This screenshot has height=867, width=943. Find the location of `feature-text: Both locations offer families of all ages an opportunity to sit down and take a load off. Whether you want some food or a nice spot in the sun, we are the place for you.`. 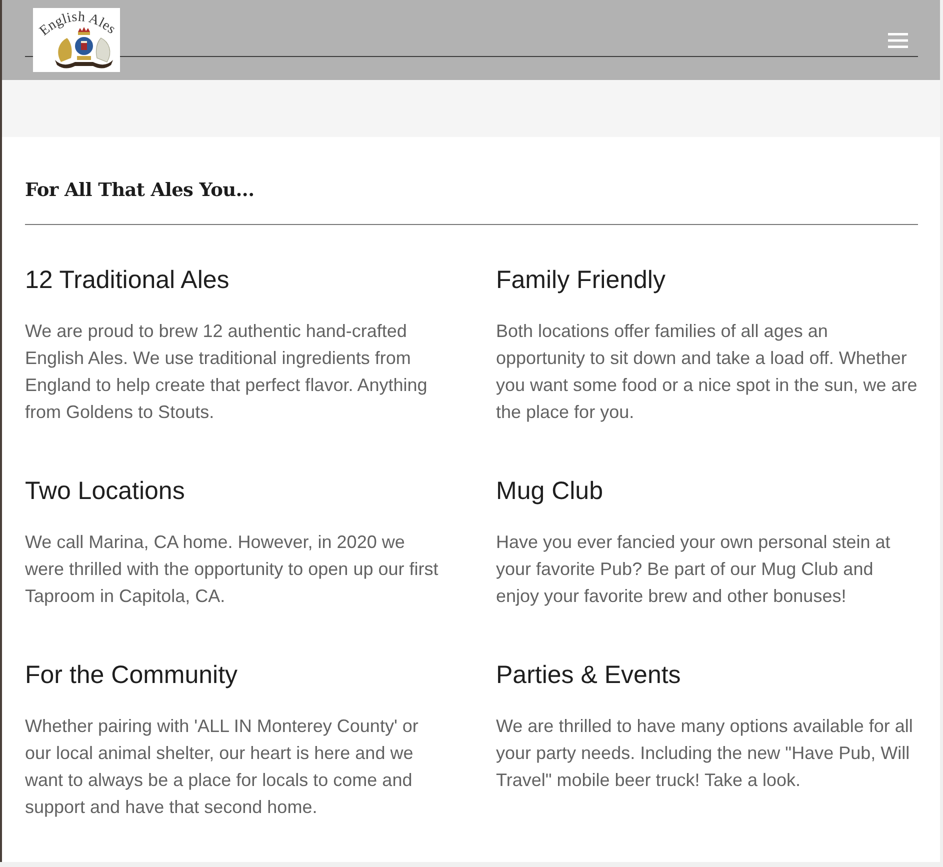

feature-text: Both locations offer families of all ages an opportunity to sit down and take a load off. Whether you want some food or a nice spot in the sun, we are the place for you. is located at coordinates (707, 372).